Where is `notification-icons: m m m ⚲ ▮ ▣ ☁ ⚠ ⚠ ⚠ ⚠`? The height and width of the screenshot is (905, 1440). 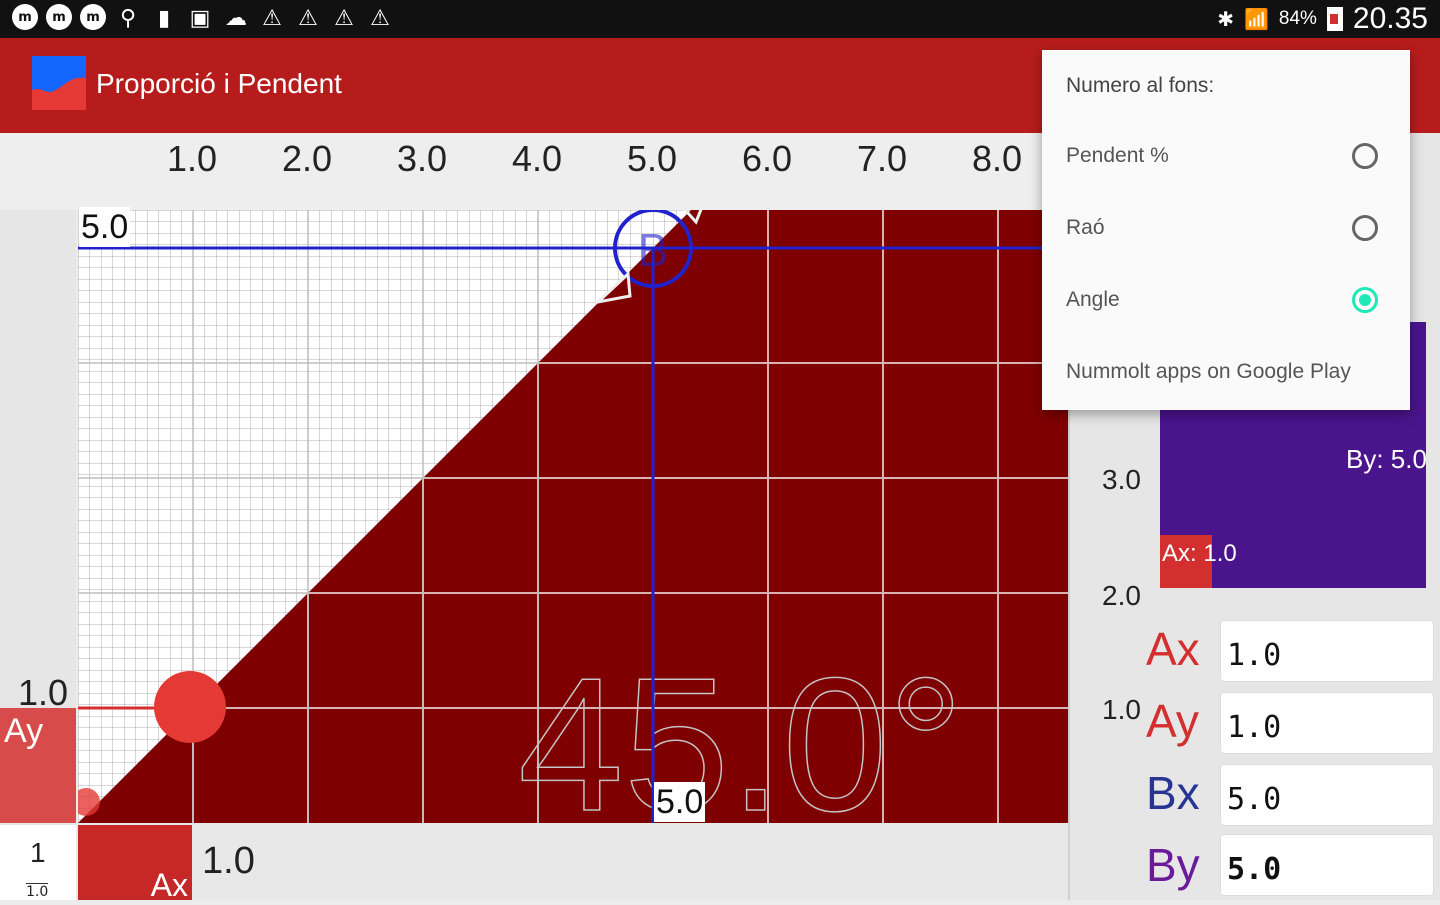 notification-icons: m m m ⚲ ▮ ▣ ☁ ⚠ ⚠ ⚠ ⚠ is located at coordinates (203, 18).